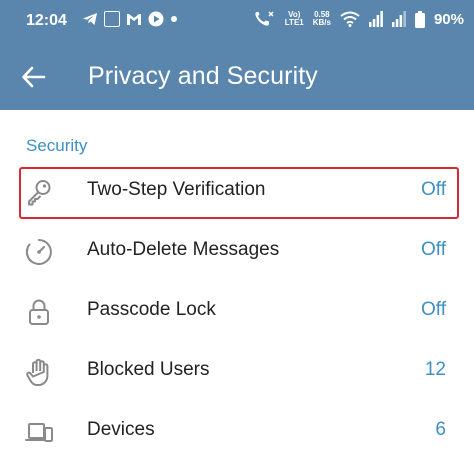 The width and height of the screenshot is (474, 463). I want to click on system-status: Vo) LTE1 0.58 KB/s 90%, so click(359, 19).